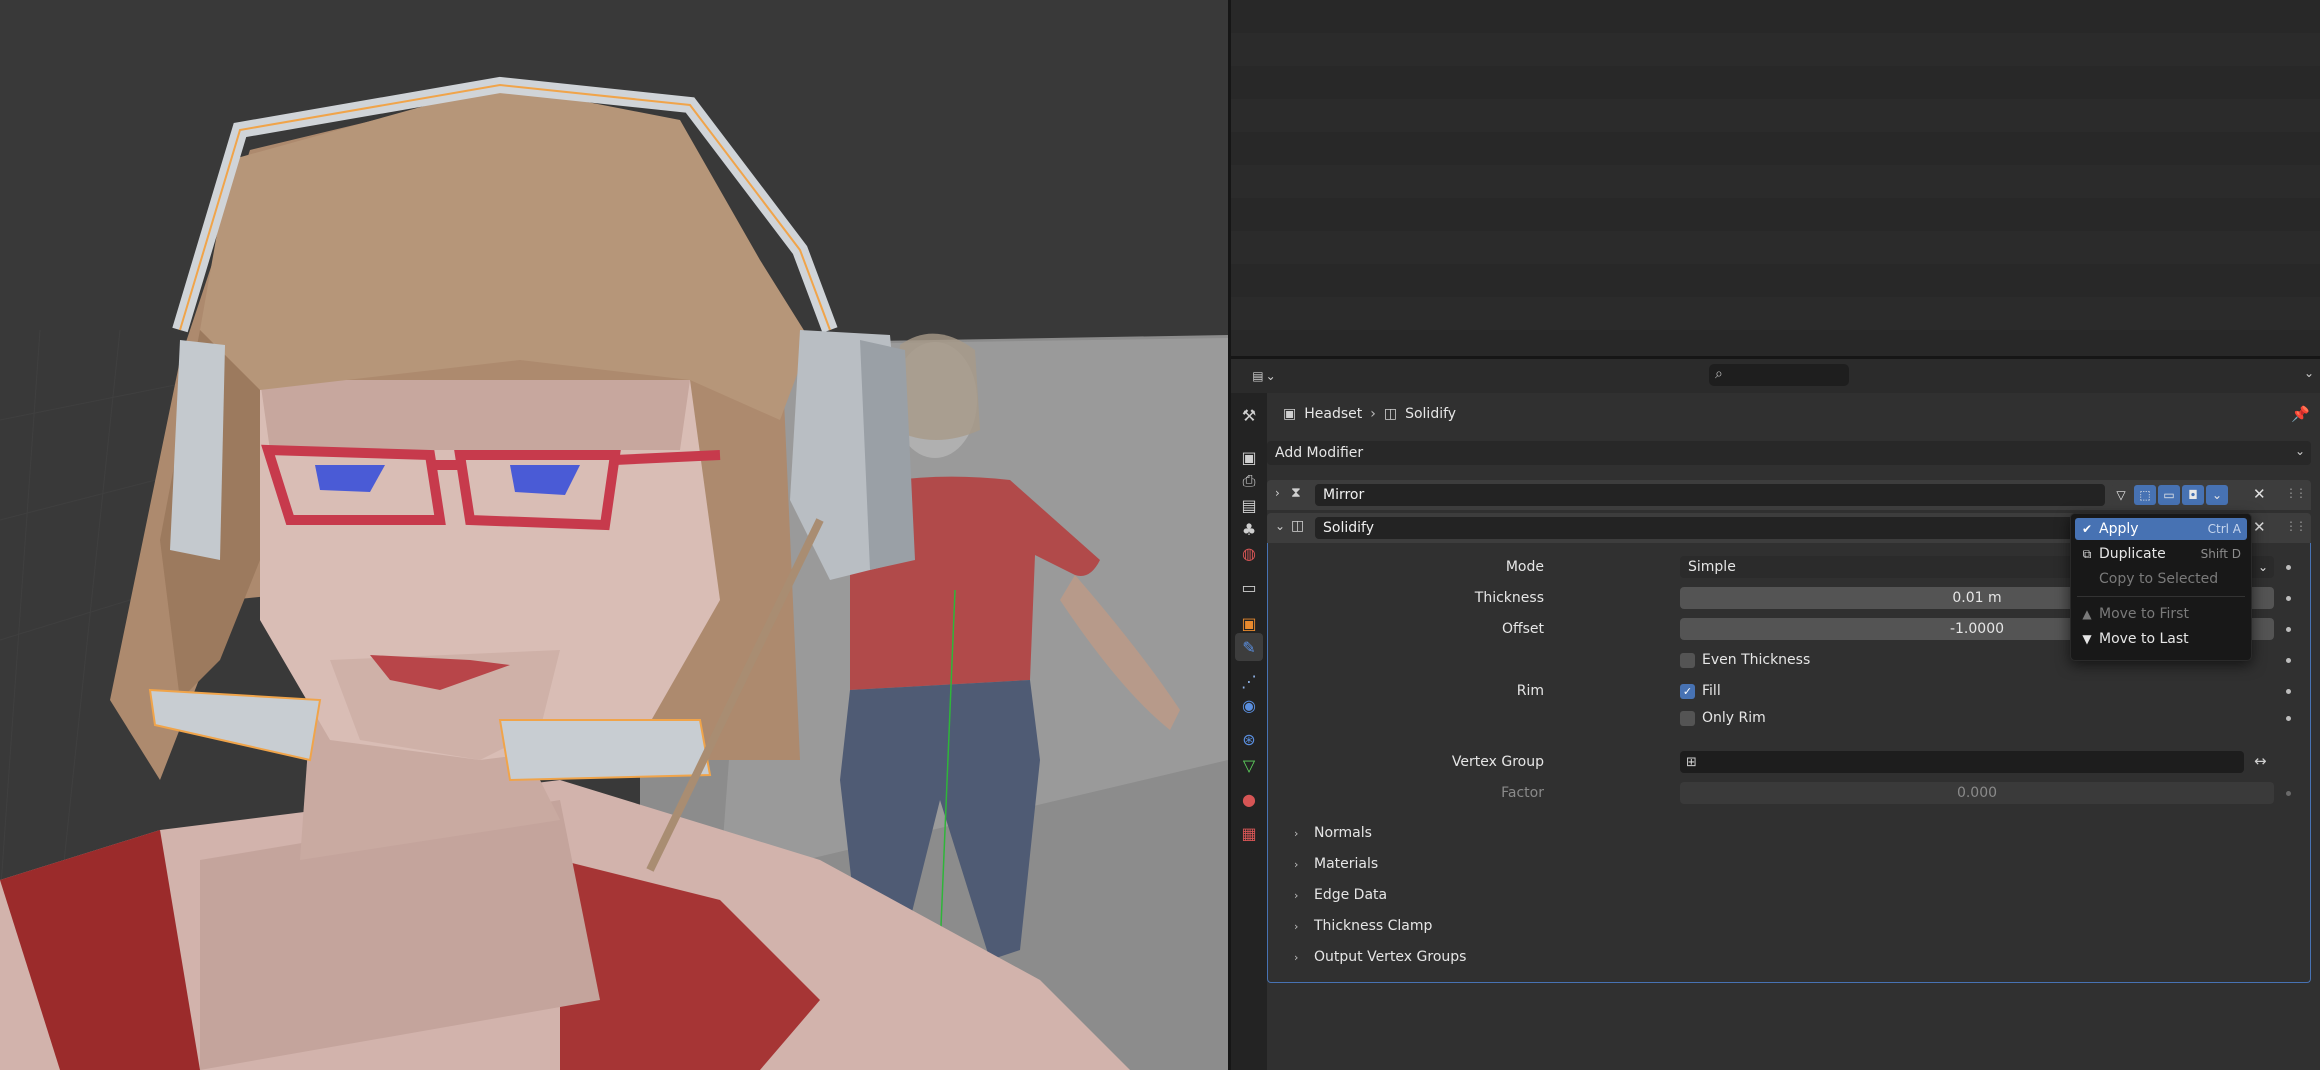 The image size is (2320, 1070). I want to click on world-tab: ◍, so click(1249, 553).